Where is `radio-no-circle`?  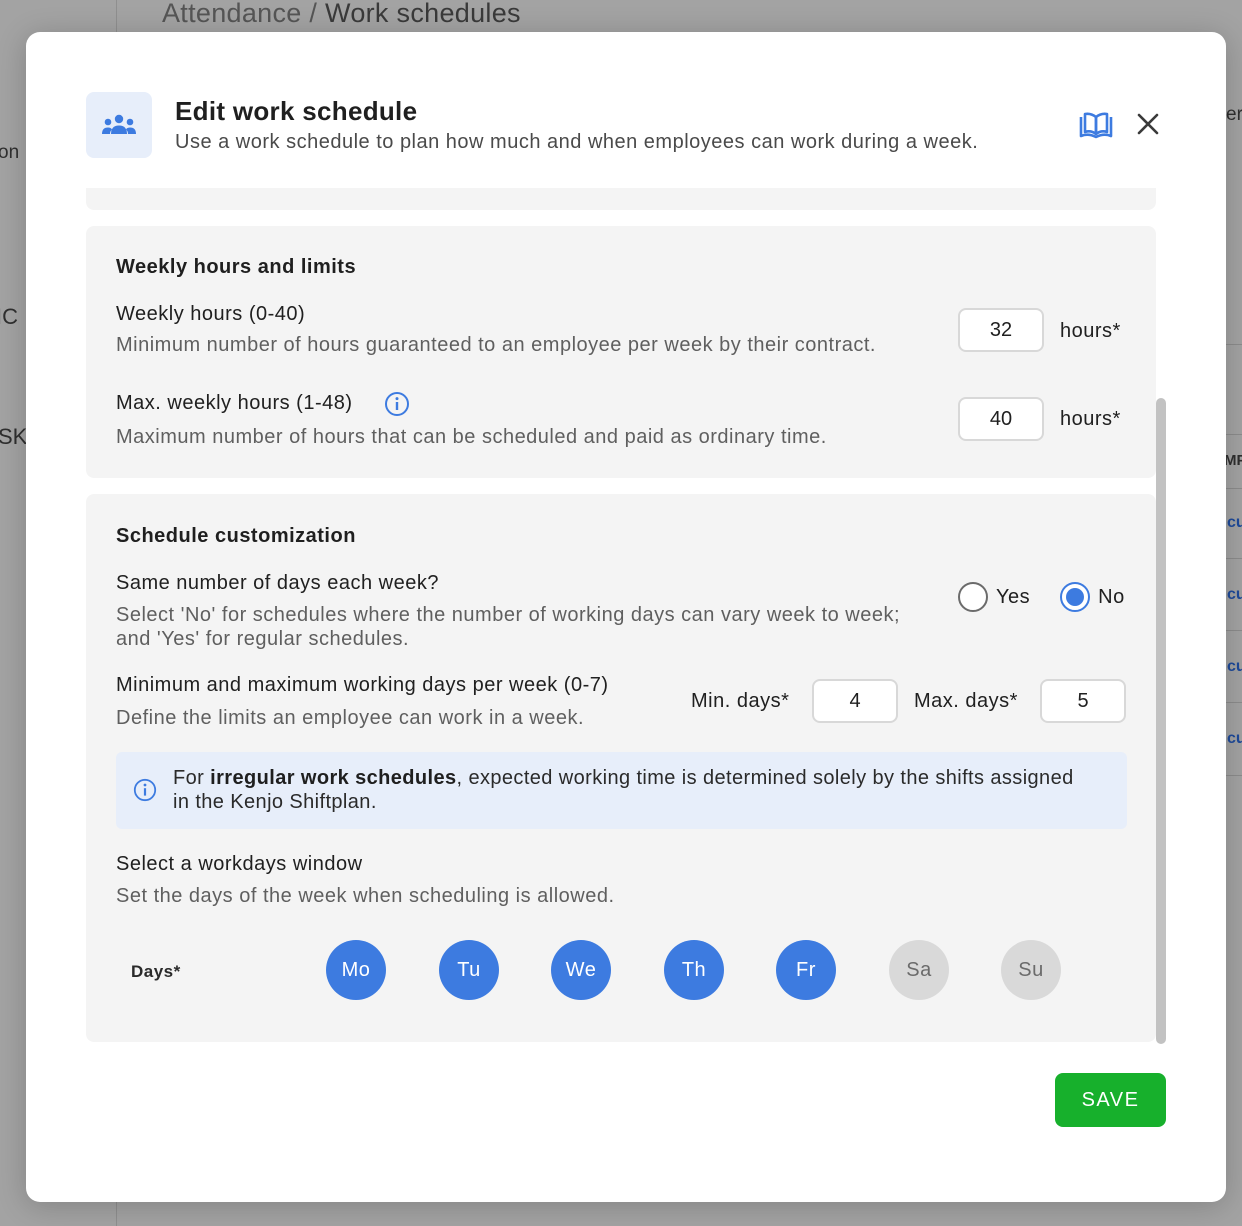
radio-no-circle is located at coordinates (1075, 597).